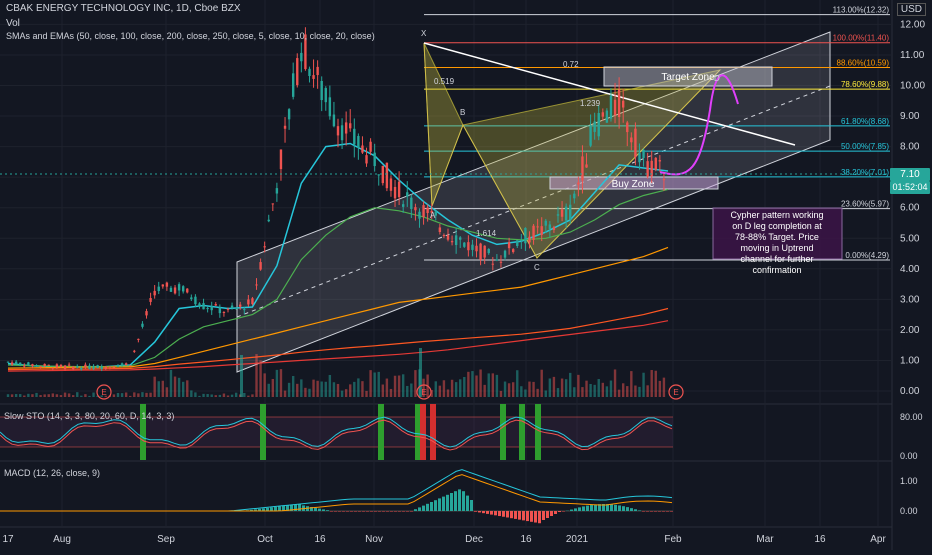 Image resolution: width=932 pixels, height=555 pixels. I want to click on price-tick: 2.00, so click(910, 330).